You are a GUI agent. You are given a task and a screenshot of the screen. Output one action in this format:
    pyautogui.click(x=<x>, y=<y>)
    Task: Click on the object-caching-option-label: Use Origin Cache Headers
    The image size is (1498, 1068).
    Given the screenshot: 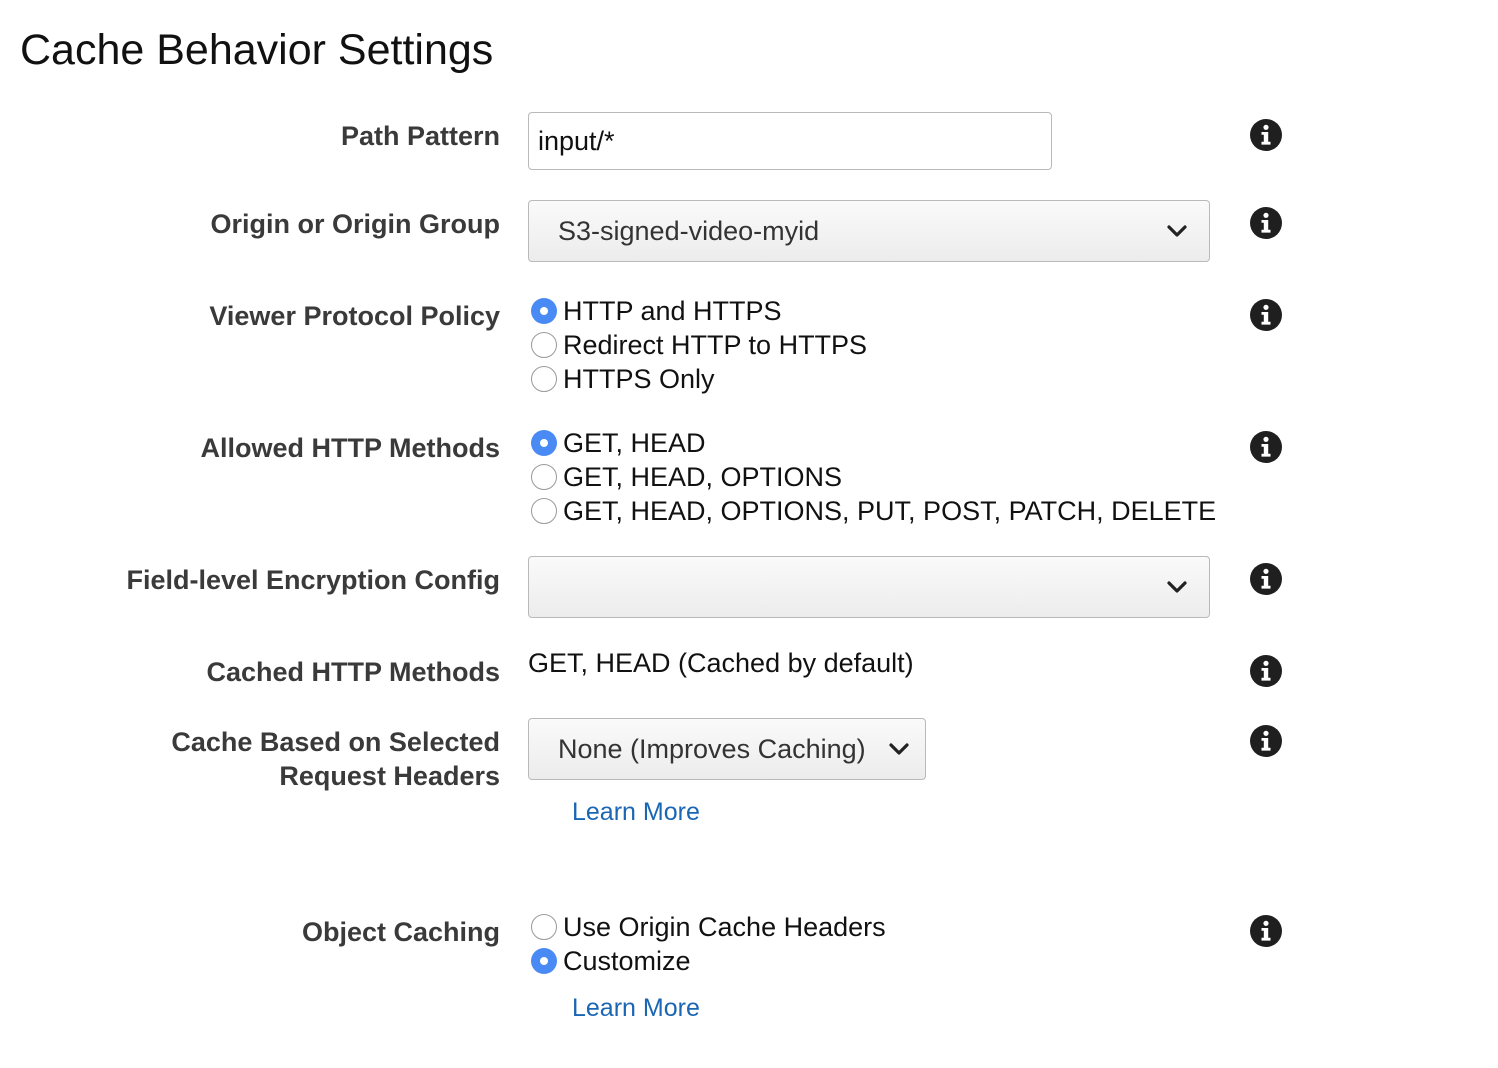 What is the action you would take?
    pyautogui.click(x=724, y=926)
    